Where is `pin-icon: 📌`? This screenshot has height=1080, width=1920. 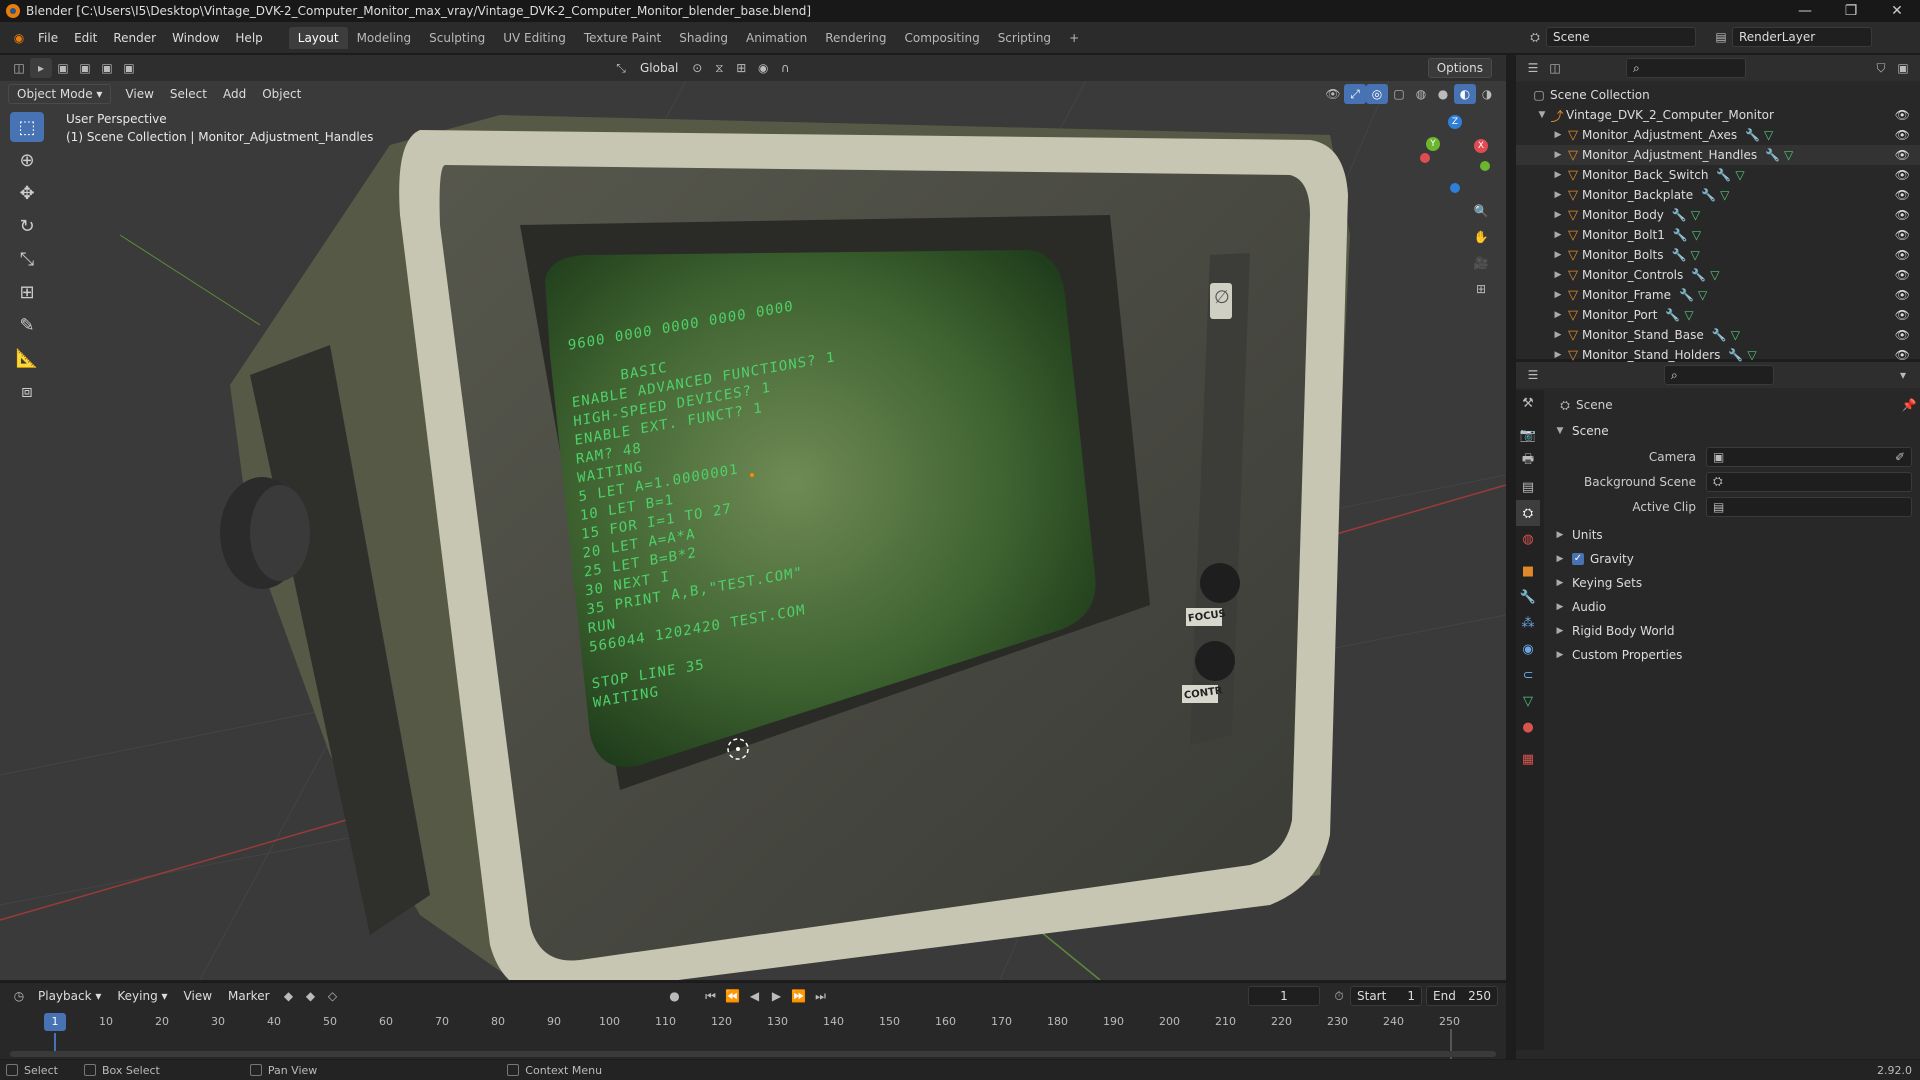
pin-icon: 📌 is located at coordinates (1909, 405).